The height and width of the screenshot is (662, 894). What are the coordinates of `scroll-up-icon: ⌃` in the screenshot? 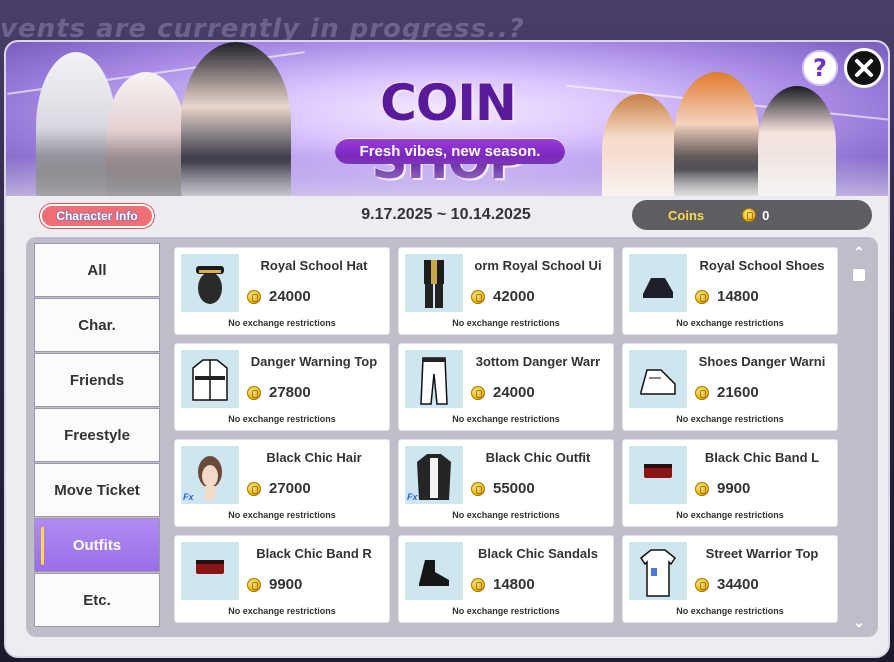 It's located at (859, 252).